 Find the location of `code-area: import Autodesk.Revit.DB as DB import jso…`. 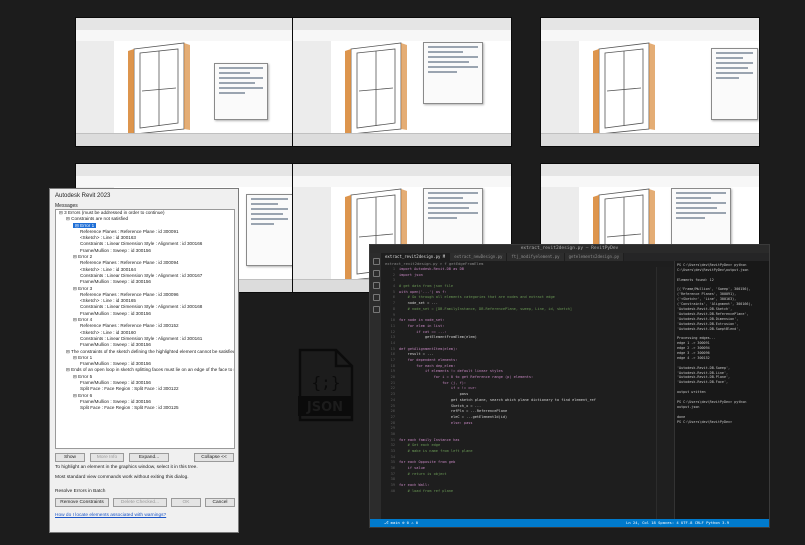

code-area: import Autodesk.Revit.DB as DB import jso… is located at coordinates (527, 393).